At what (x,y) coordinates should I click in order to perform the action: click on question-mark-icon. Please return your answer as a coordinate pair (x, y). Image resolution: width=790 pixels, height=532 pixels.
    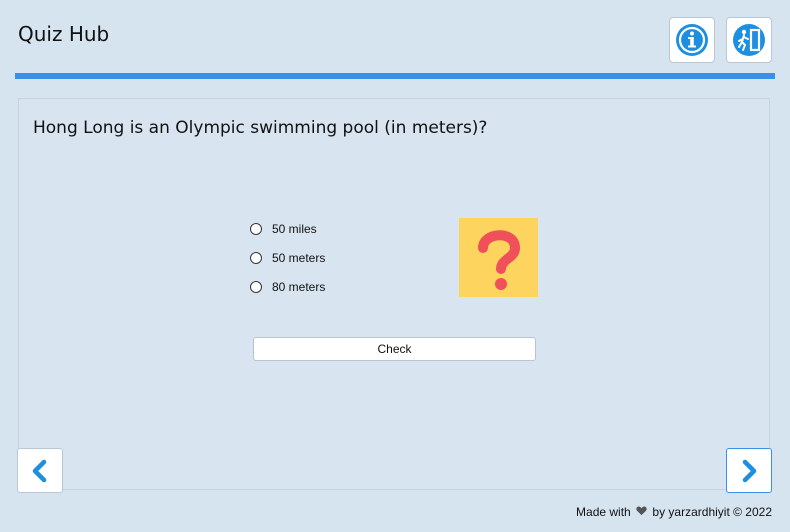
    Looking at the image, I should click on (499, 260).